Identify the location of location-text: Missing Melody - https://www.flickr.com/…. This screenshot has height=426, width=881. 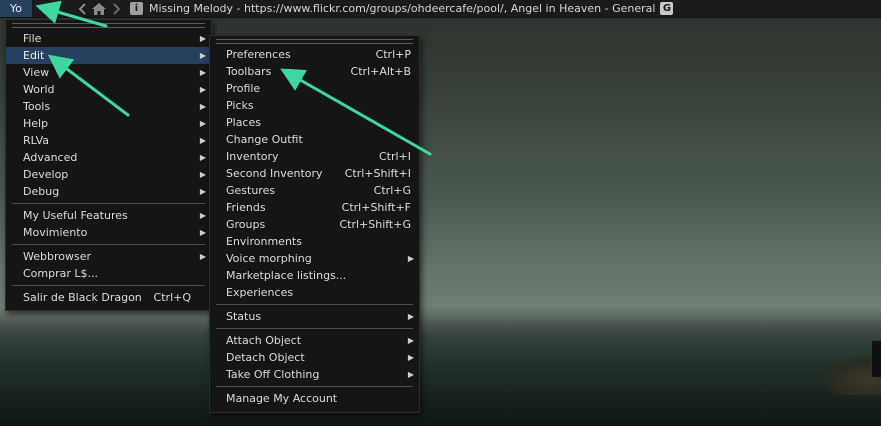
(402, 8).